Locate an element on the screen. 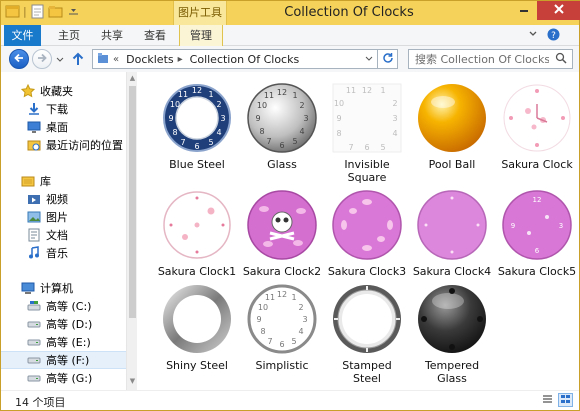 The width and height of the screenshot is (580, 411). nav-item-desktop: 桌面 is located at coordinates (63, 127).